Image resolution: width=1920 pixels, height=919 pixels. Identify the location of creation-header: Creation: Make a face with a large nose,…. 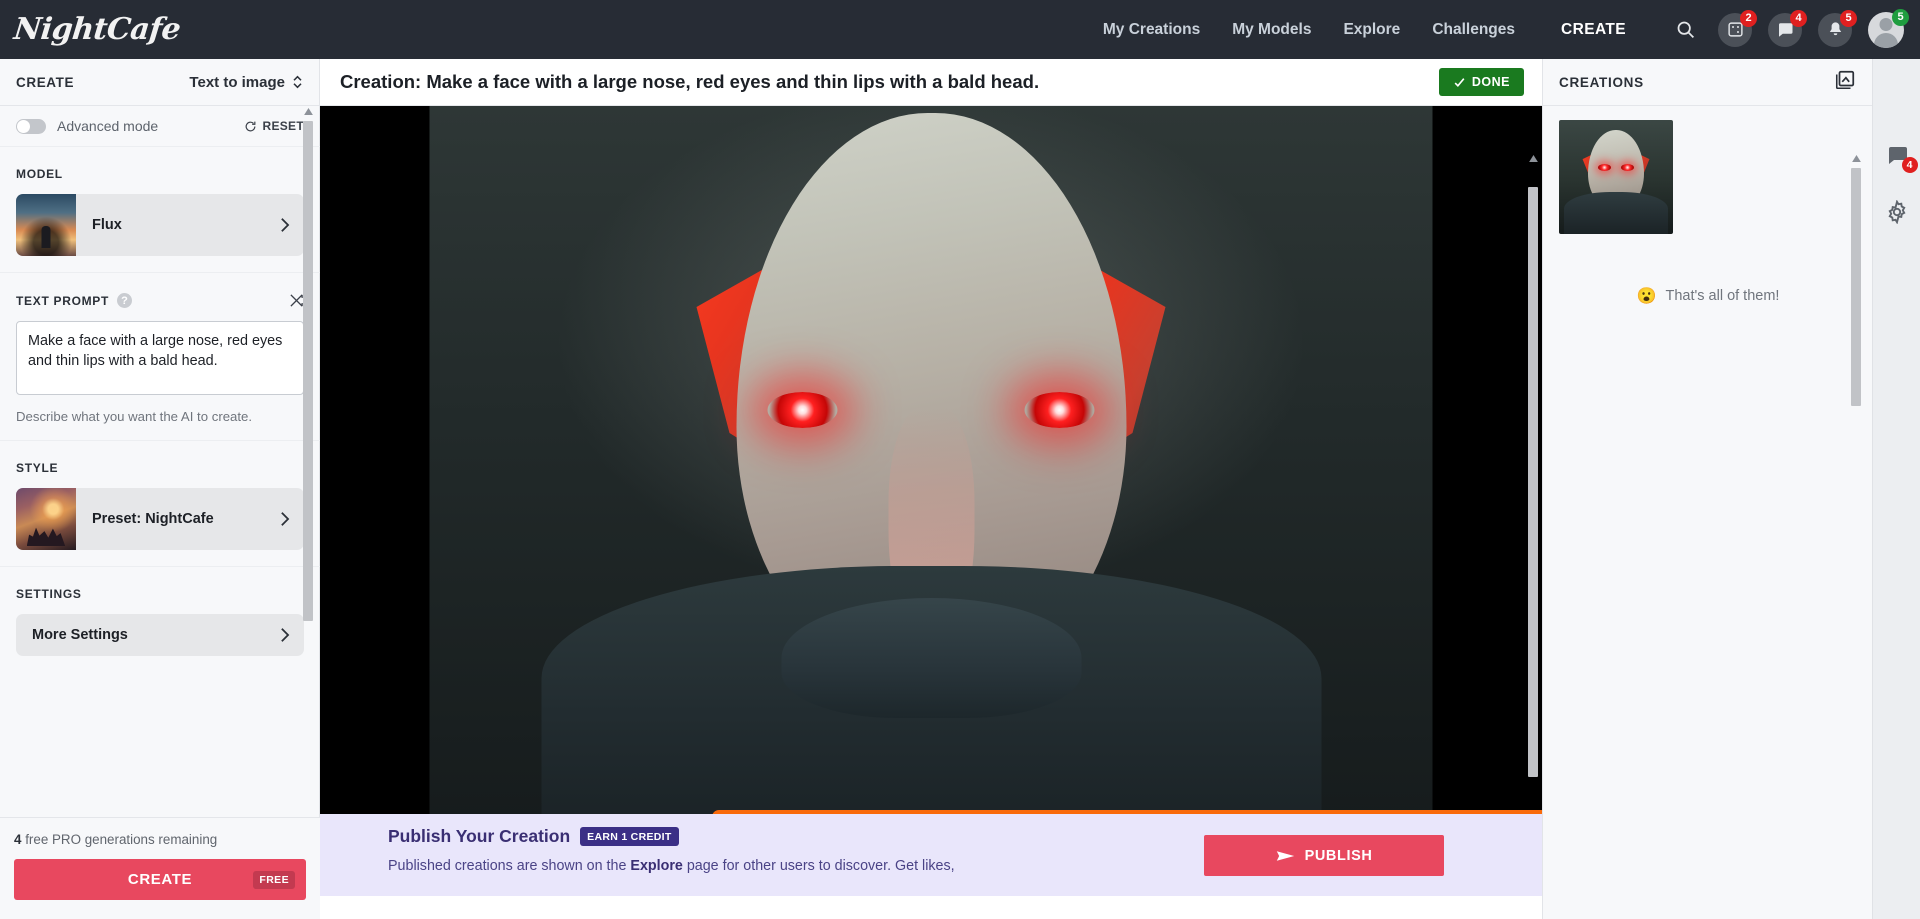
(931, 82).